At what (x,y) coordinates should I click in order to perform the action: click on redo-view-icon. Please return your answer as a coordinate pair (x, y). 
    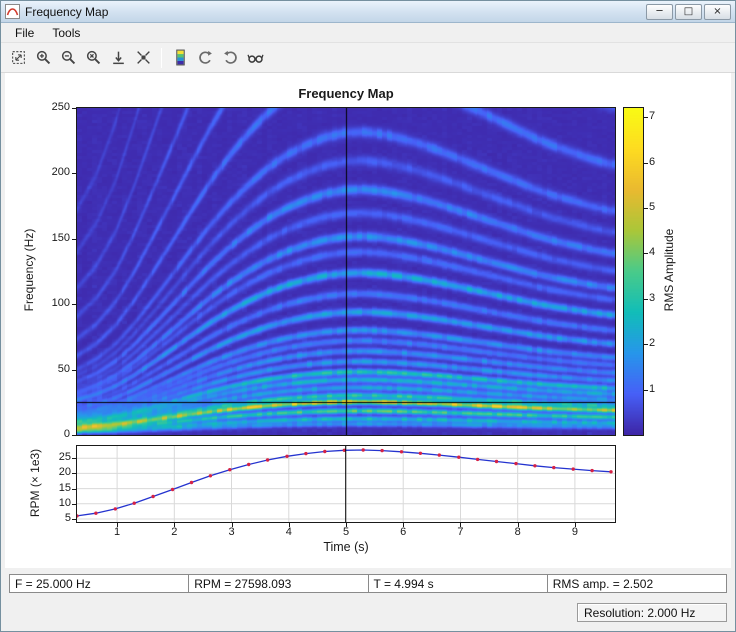
    Looking at the image, I should click on (230, 57).